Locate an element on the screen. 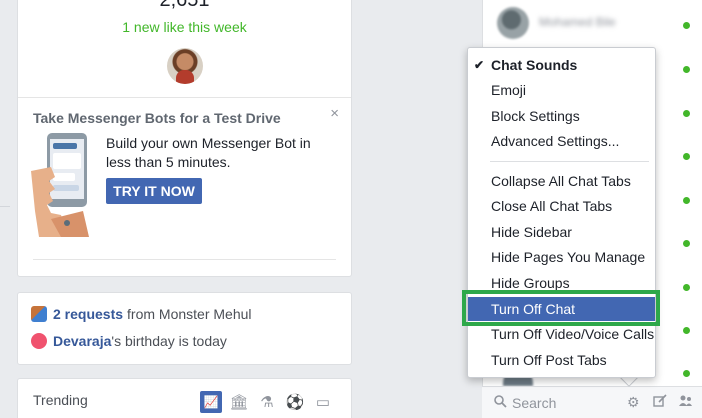 The image size is (702, 418). requests-row: 2 requests from Monster Mehul is located at coordinates (141, 314).